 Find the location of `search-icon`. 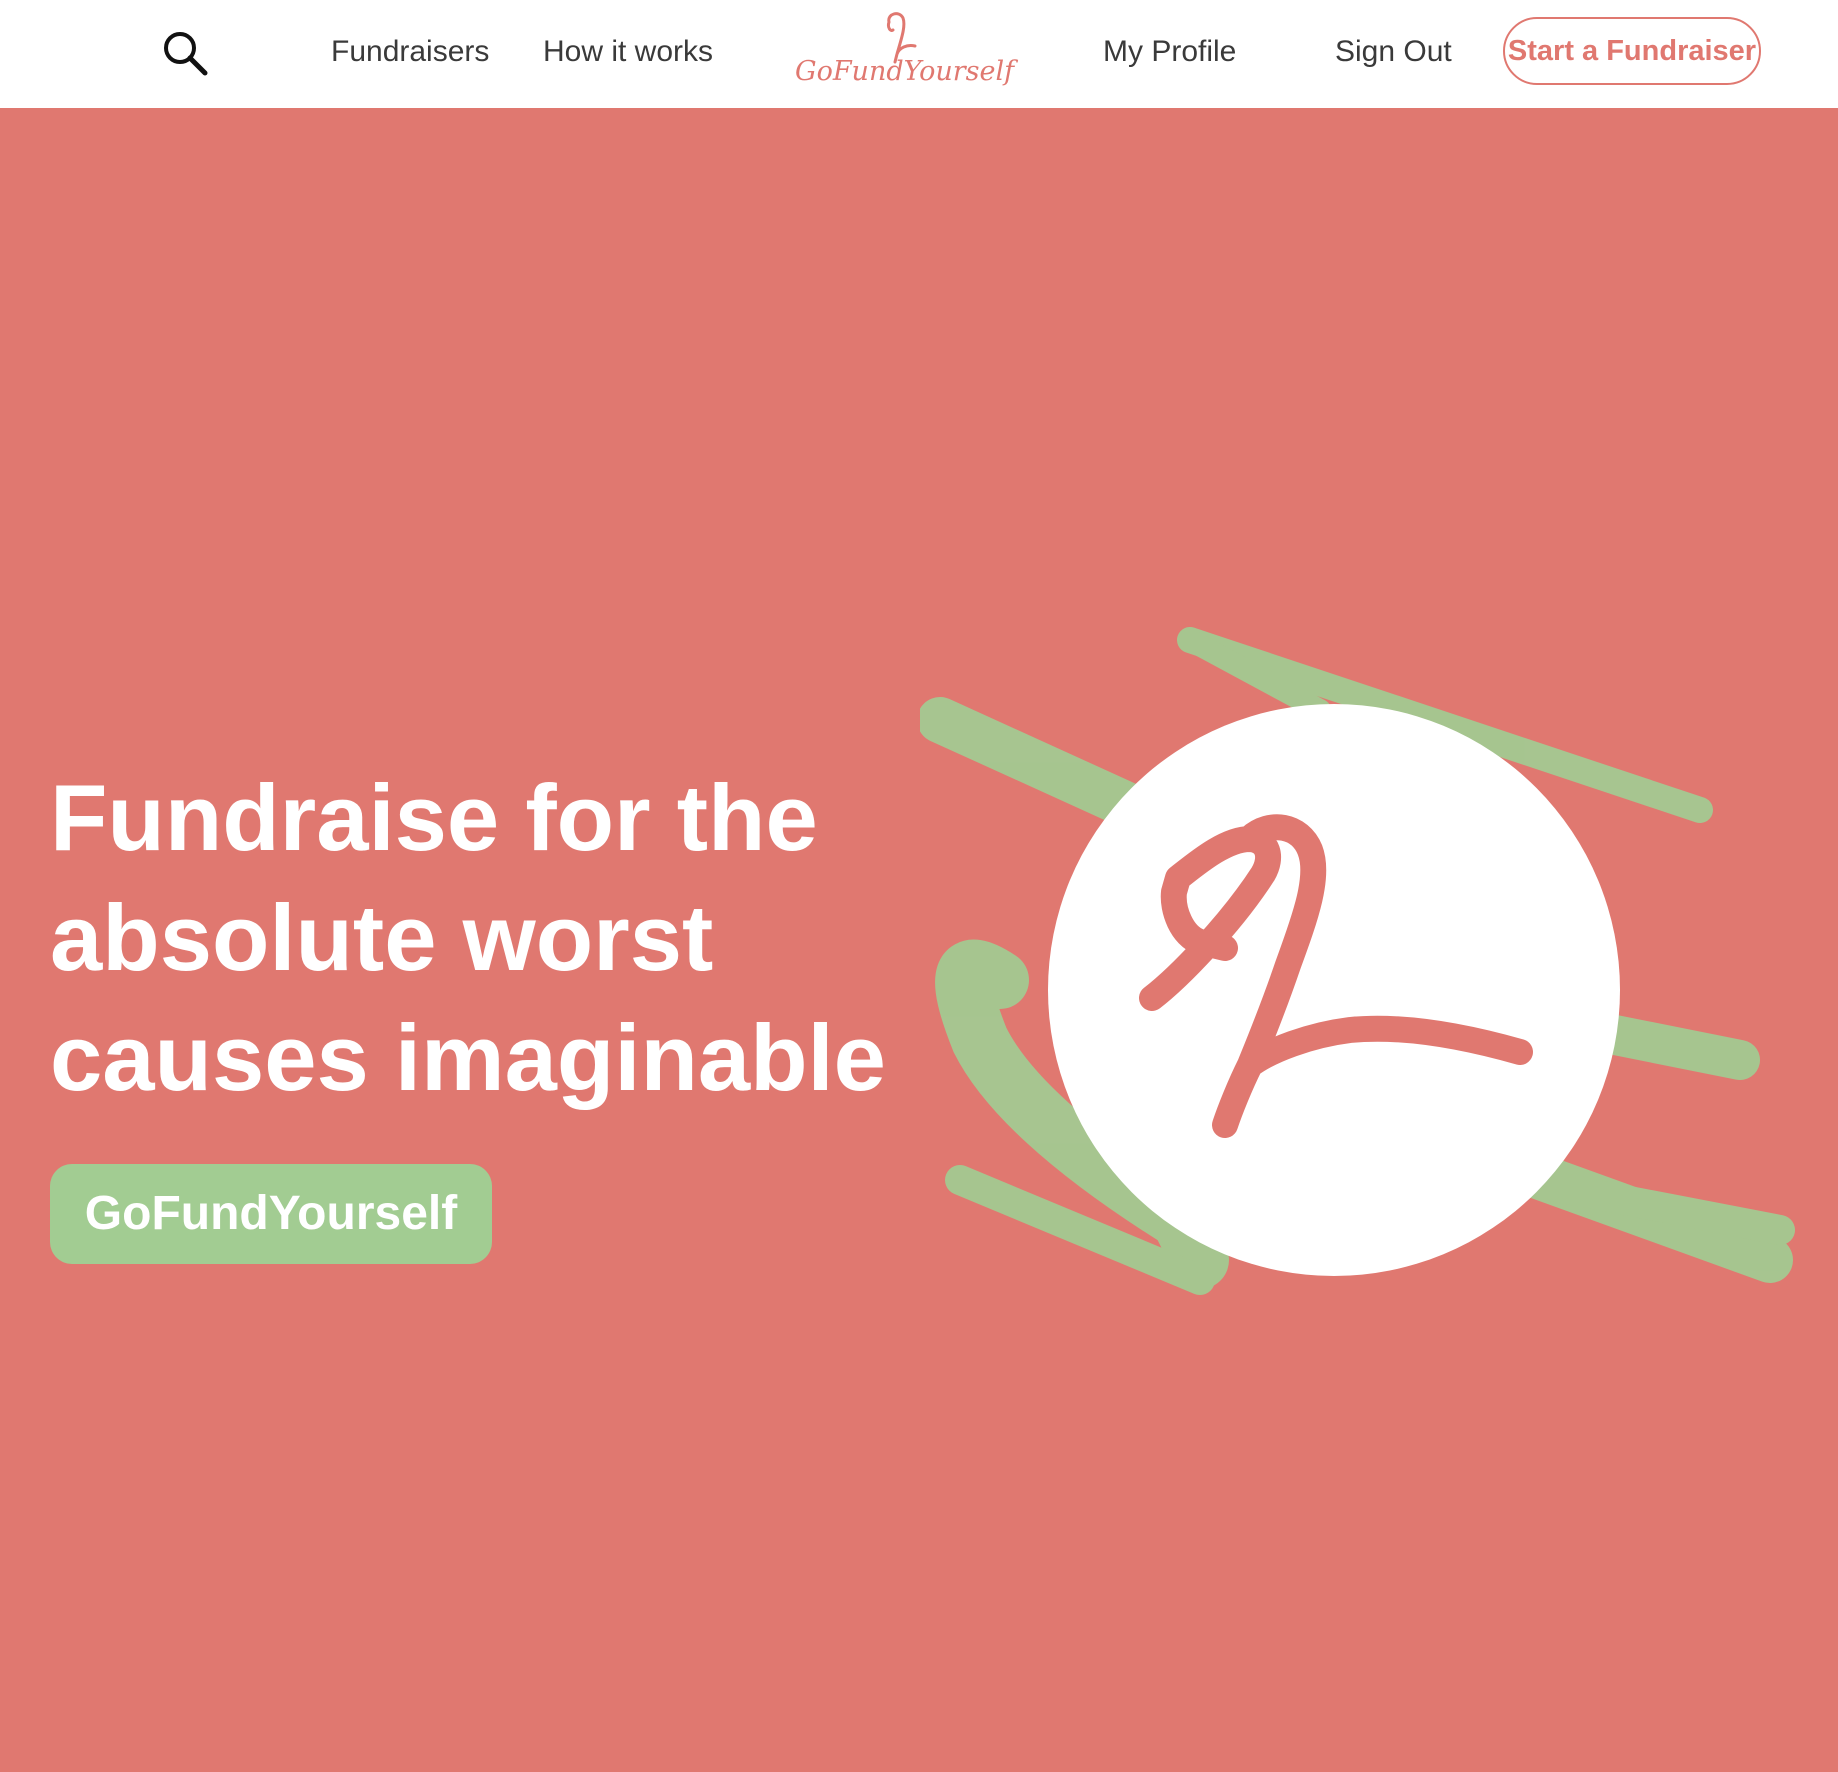

search-icon is located at coordinates (185, 53).